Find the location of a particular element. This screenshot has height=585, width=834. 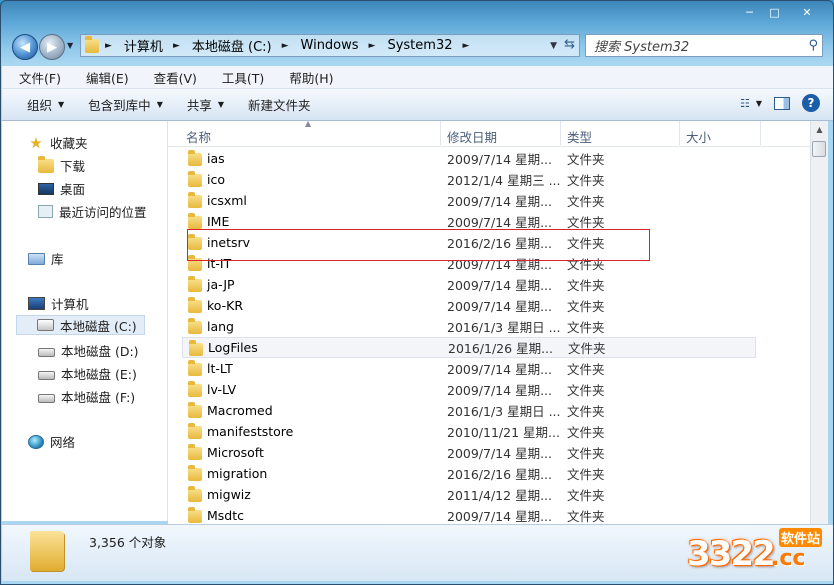

table-row: it-IT 2009/7/14 星期... 文件夹 is located at coordinates (469, 263).